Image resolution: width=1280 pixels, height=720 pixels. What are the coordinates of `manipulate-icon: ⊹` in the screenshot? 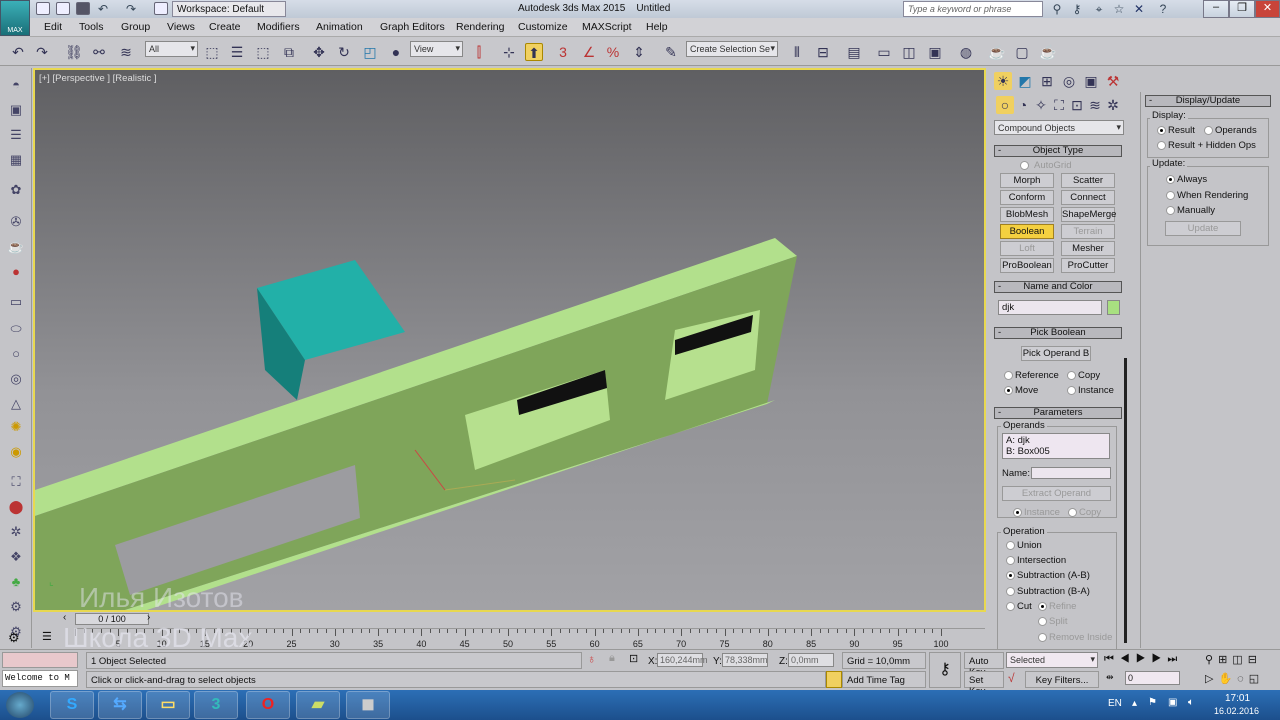 It's located at (509, 52).